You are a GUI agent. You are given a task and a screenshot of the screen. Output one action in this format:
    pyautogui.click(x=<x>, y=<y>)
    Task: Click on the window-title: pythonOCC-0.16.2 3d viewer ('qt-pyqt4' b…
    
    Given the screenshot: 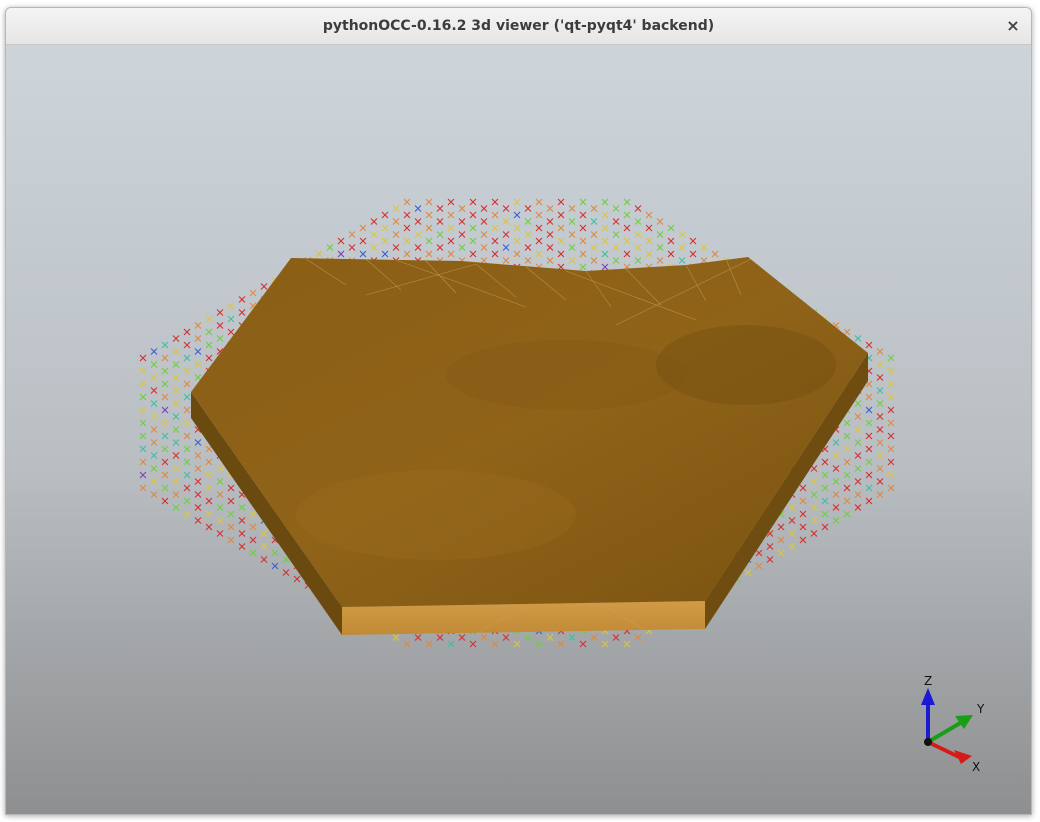 What is the action you would take?
    pyautogui.click(x=518, y=26)
    